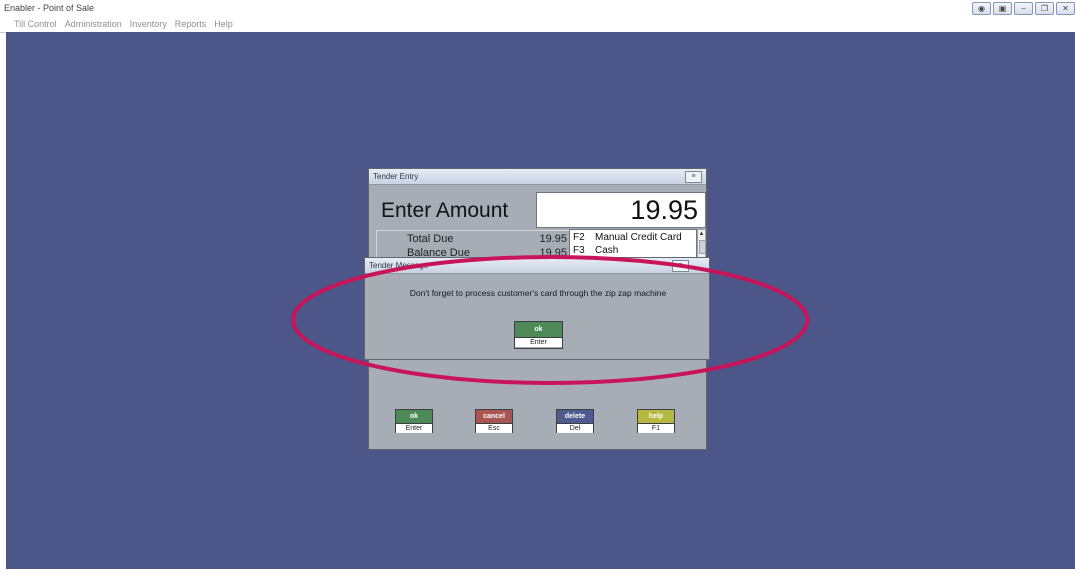  Describe the element at coordinates (702, 247) in the screenshot. I see `scroll-thumb` at that location.